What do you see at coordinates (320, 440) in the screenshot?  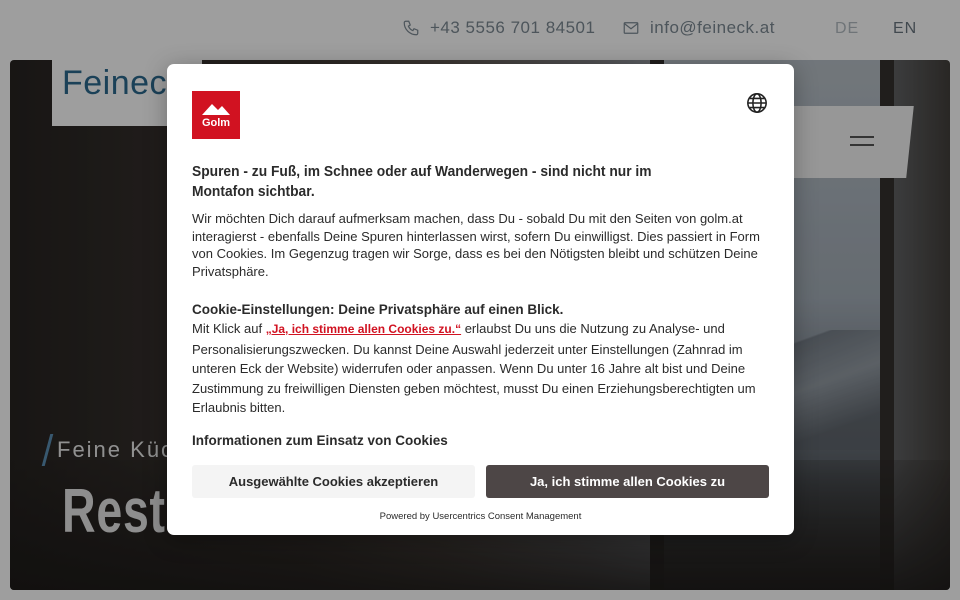 I see `cookie-info-link: Informationen zum Einsatz von Cookies` at bounding box center [320, 440].